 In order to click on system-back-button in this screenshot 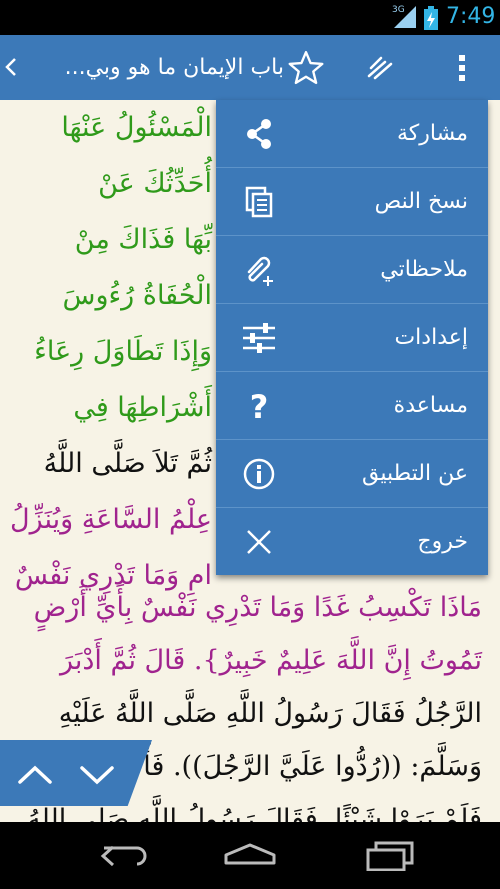, I will do `click(125, 855)`.